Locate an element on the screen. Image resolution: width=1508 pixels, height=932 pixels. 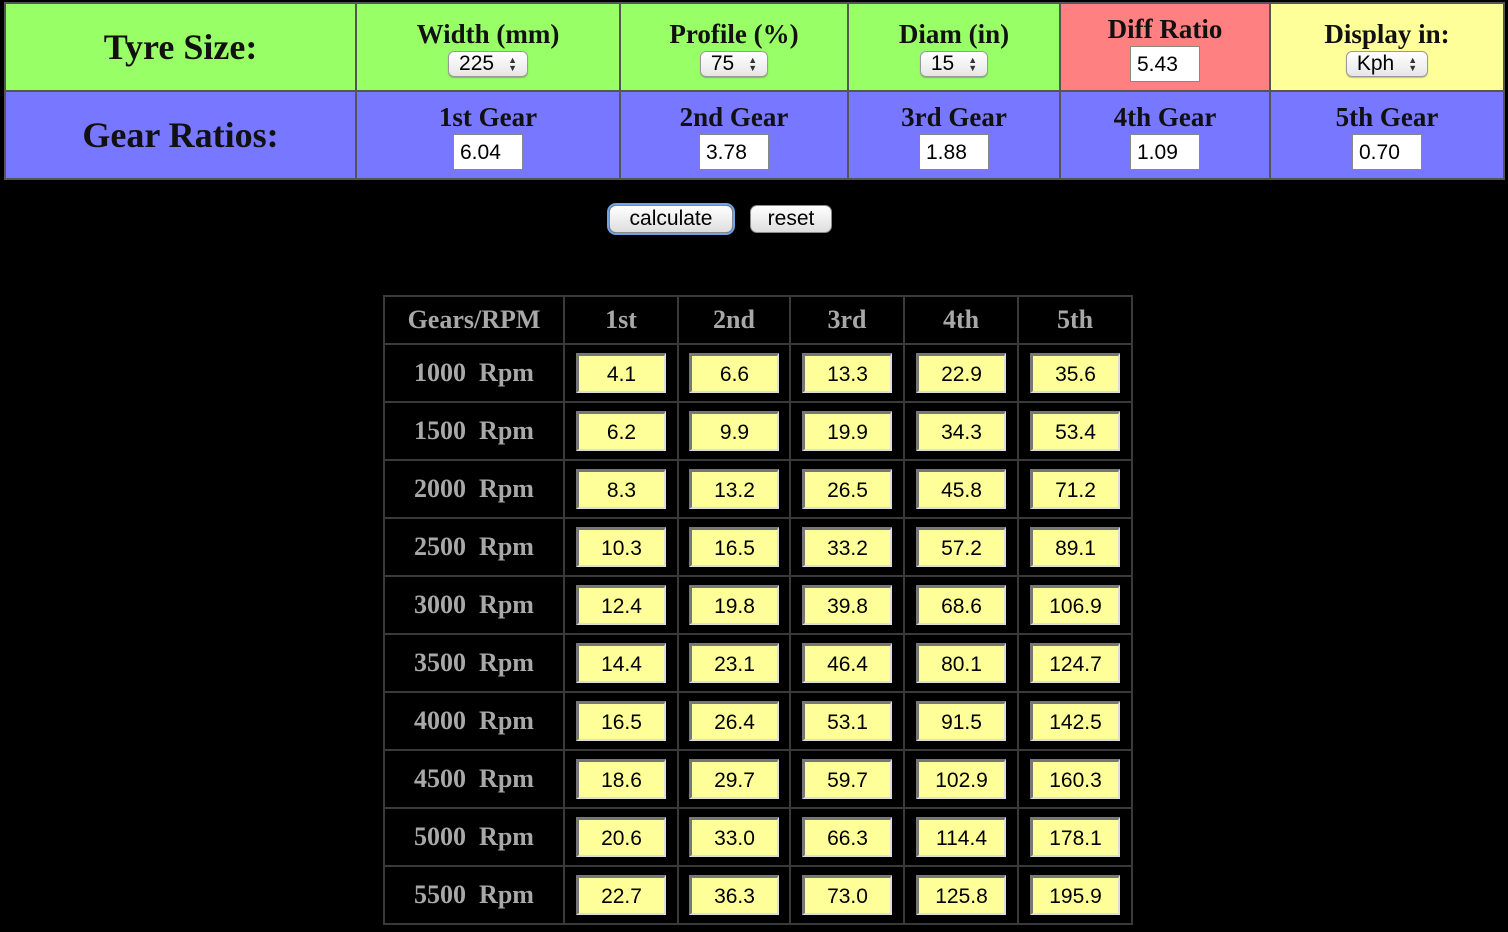
speed-value-field: 39.8 is located at coordinates (847, 605).